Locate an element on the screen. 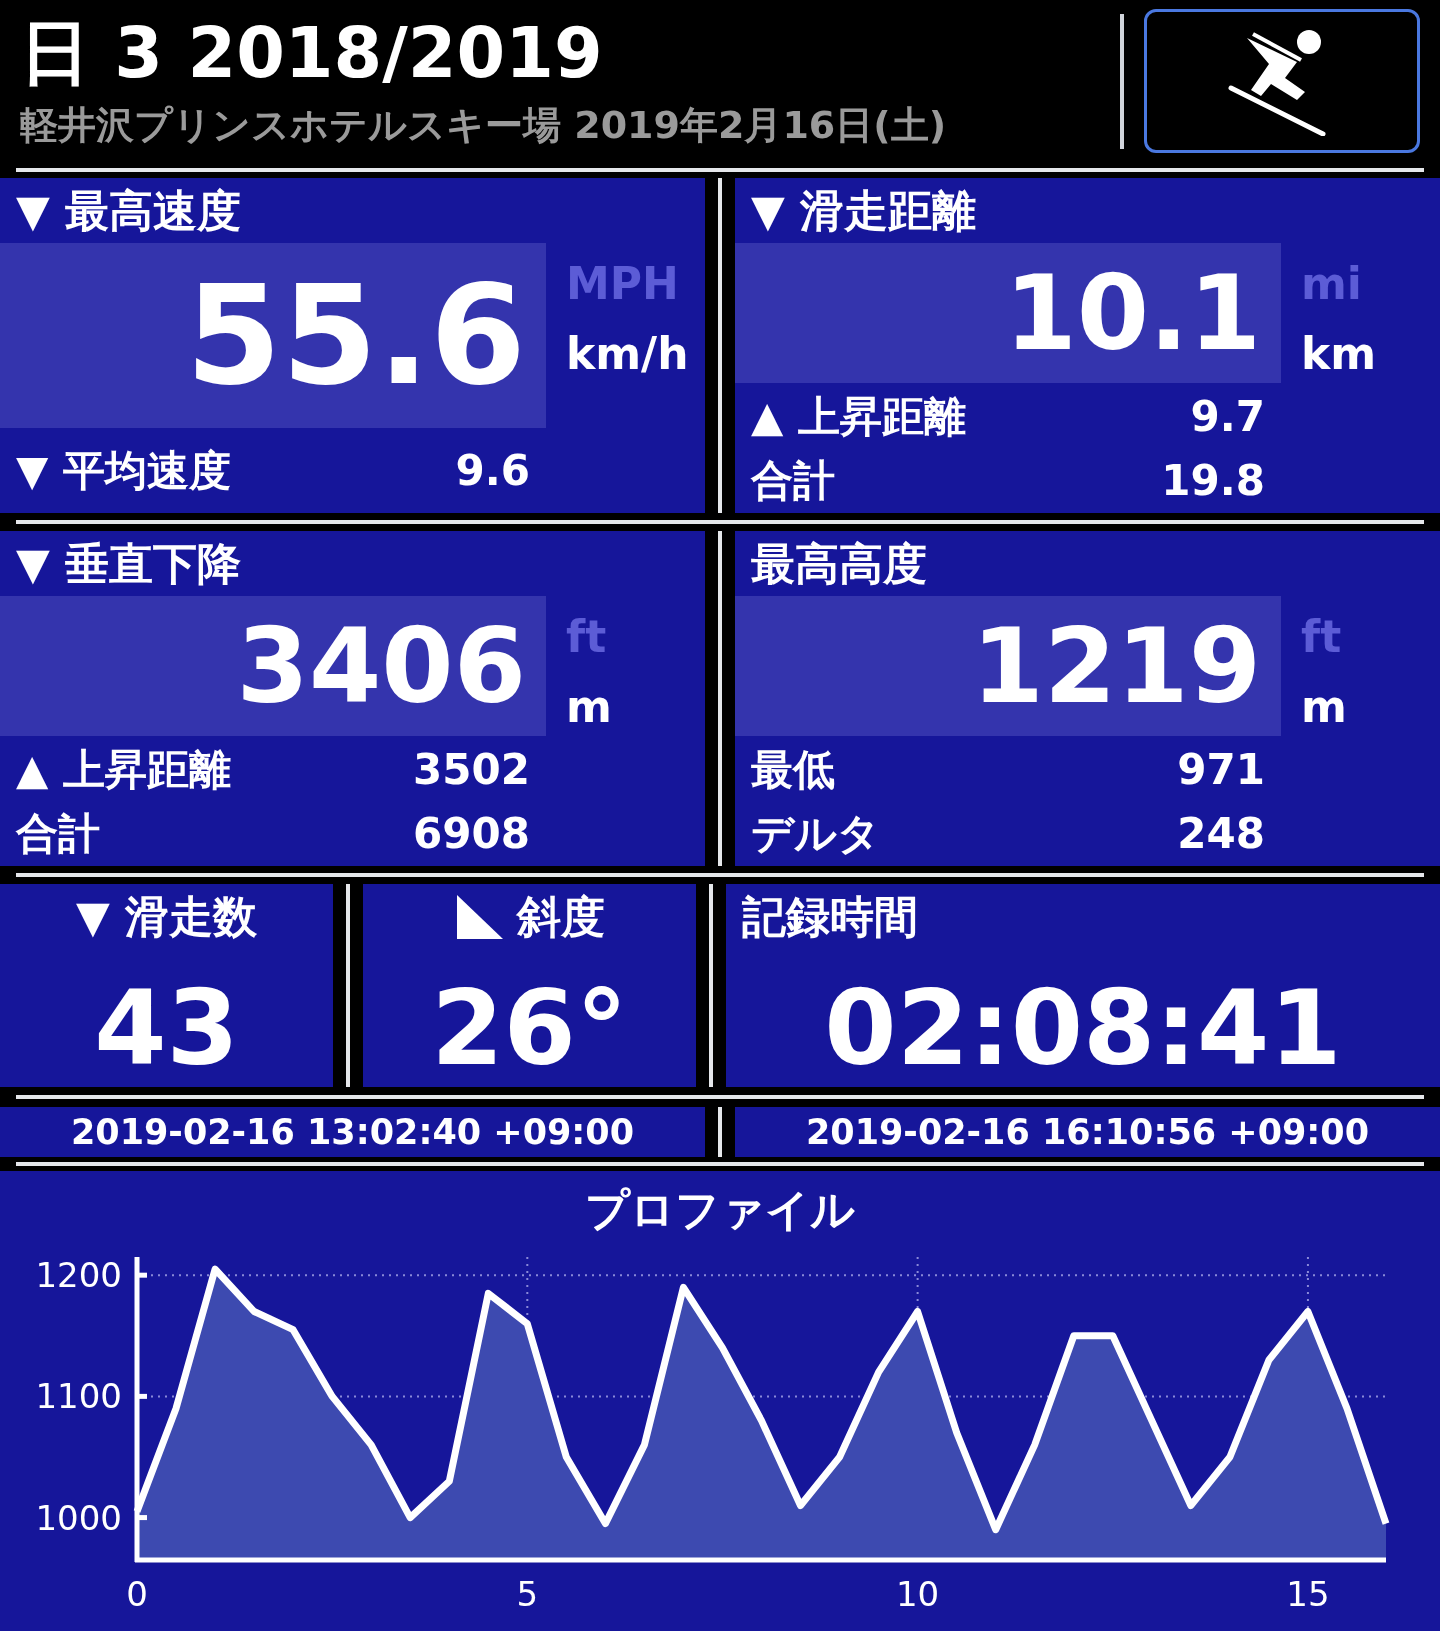 This screenshot has height=1631, width=1440. tile-value: 02:08:41 is located at coordinates (1083, 1028).